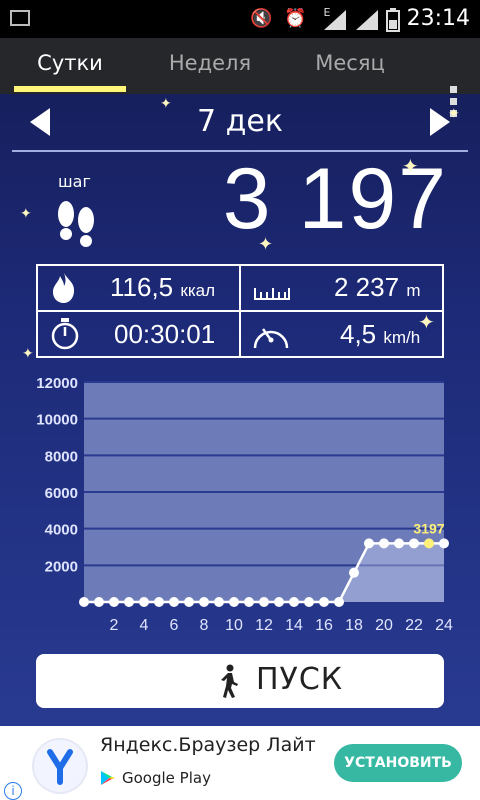  Describe the element at coordinates (114, 625) in the screenshot. I see `chart-x-tick-label: 2` at that location.